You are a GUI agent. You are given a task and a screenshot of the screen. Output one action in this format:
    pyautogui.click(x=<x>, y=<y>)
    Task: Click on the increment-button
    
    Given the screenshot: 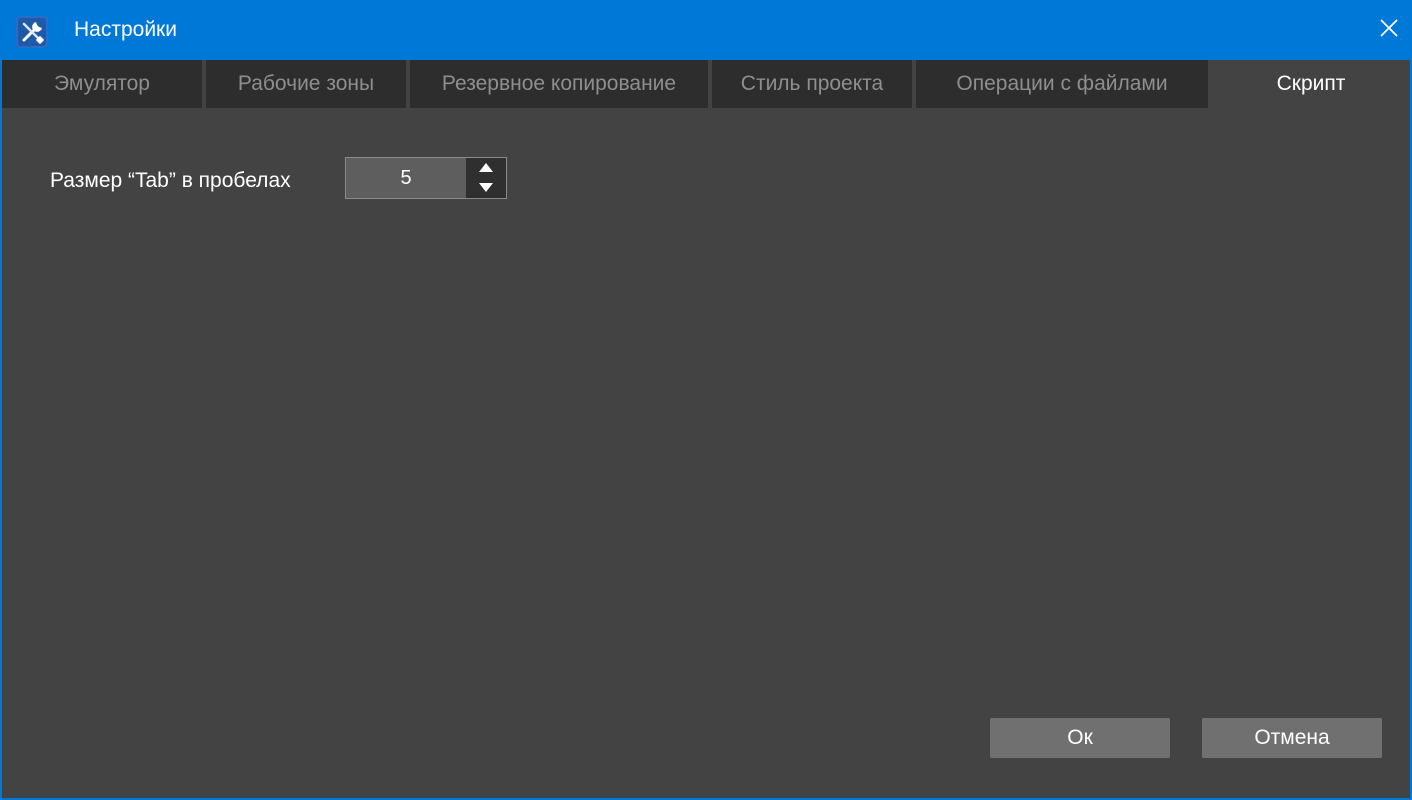 What is the action you would take?
    pyautogui.click(x=486, y=168)
    